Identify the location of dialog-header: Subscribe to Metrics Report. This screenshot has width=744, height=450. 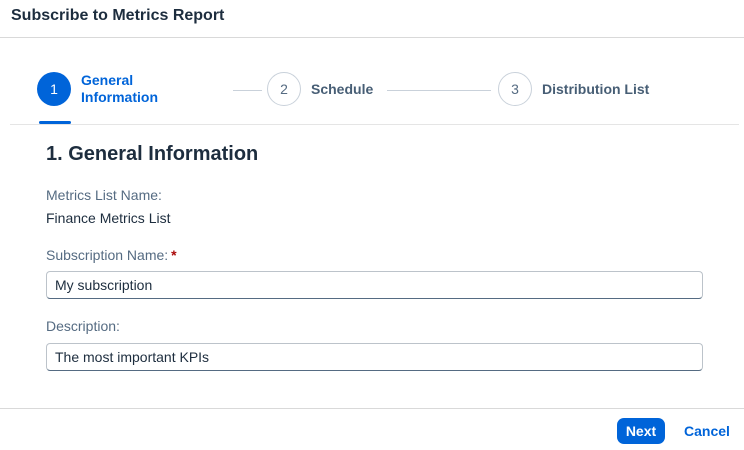
(372, 19).